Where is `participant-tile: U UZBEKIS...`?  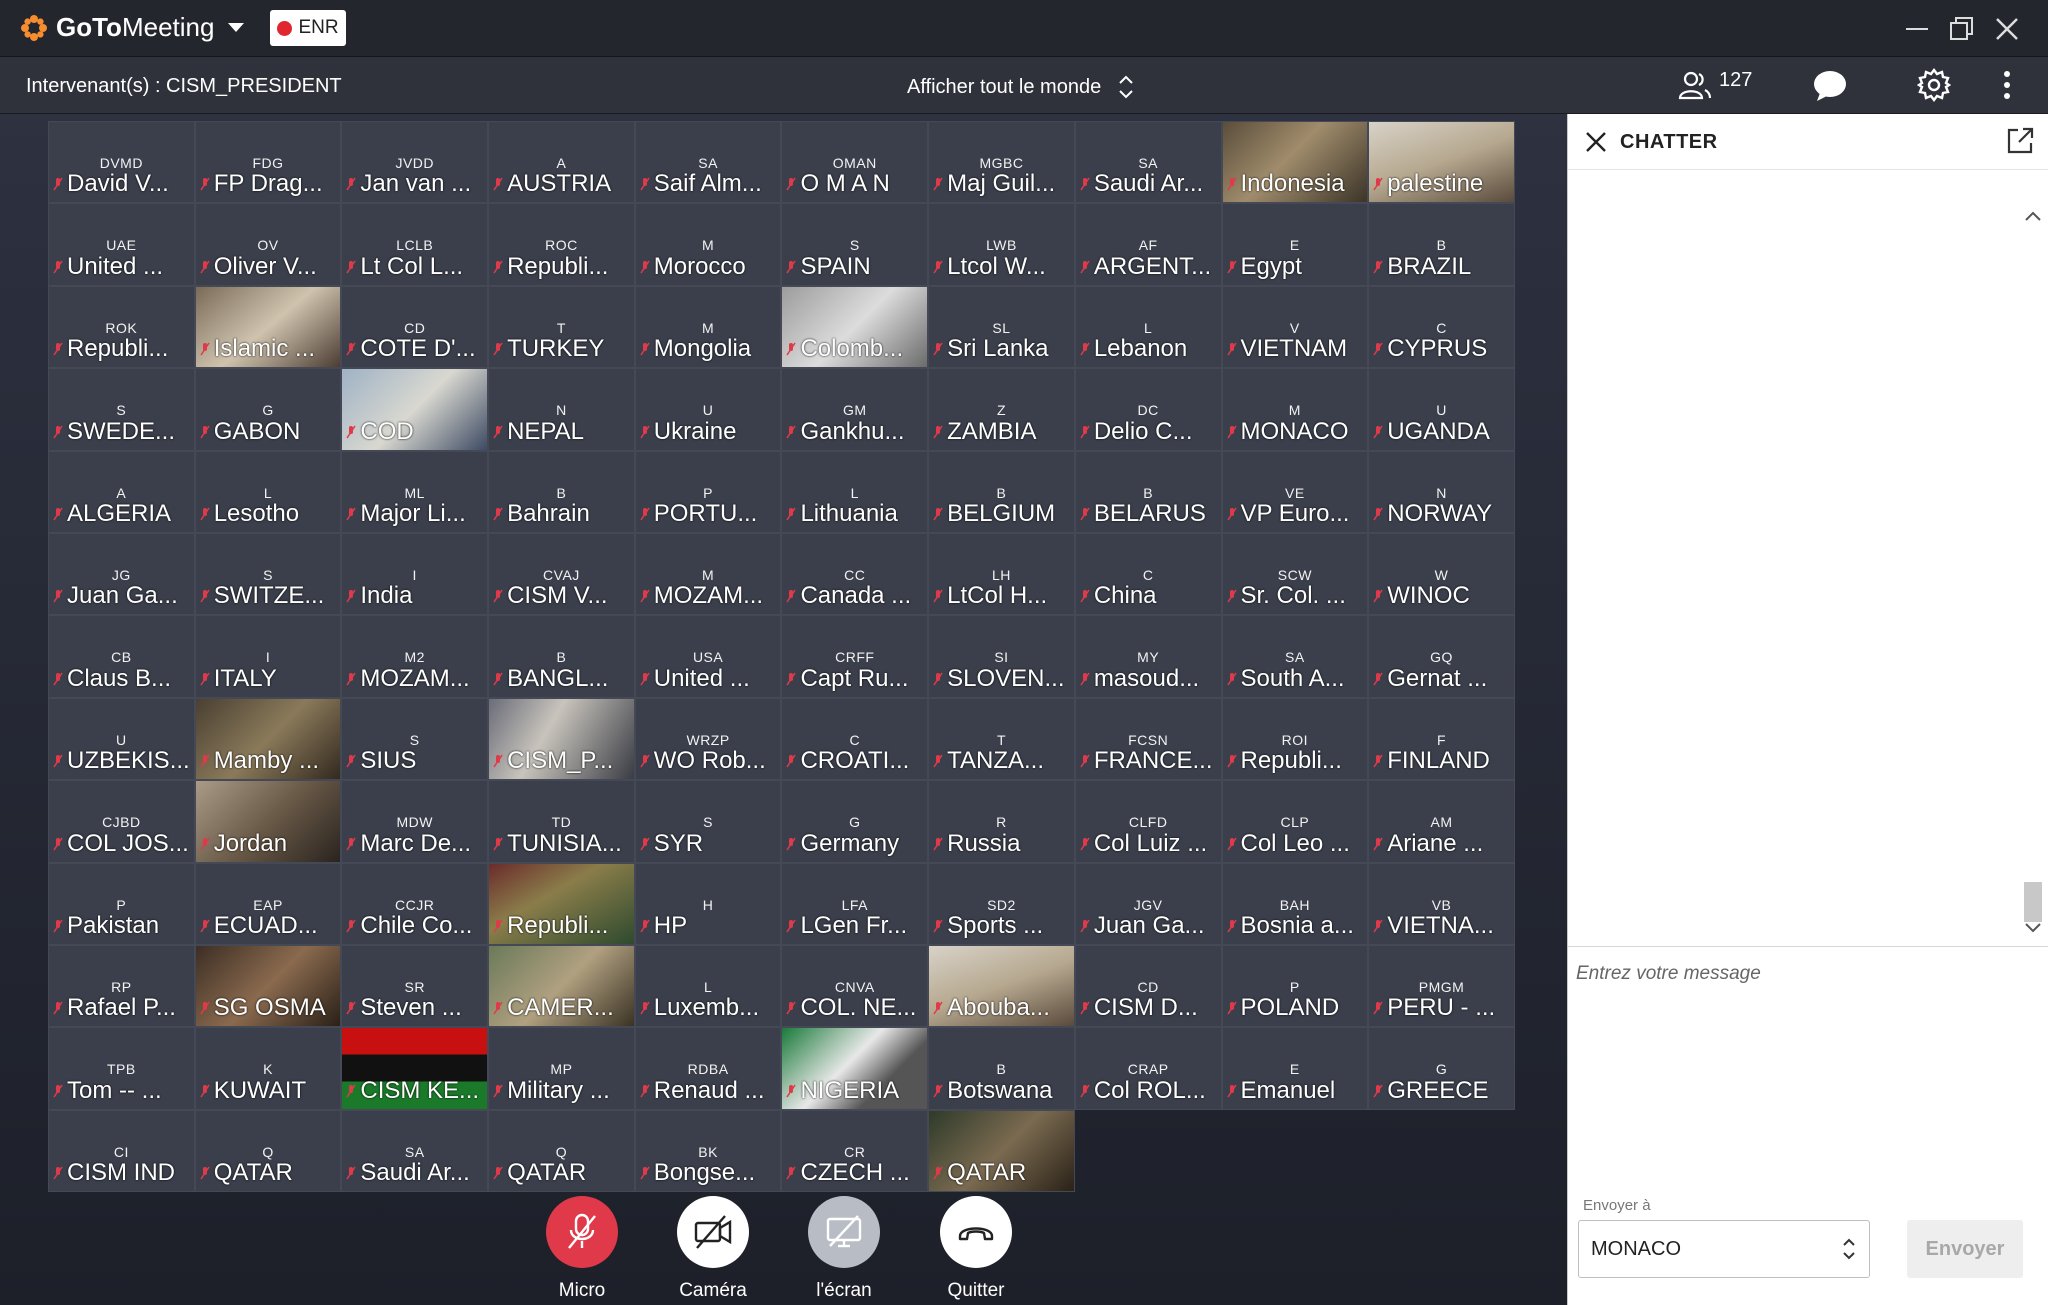 participant-tile: U UZBEKIS... is located at coordinates (121, 739).